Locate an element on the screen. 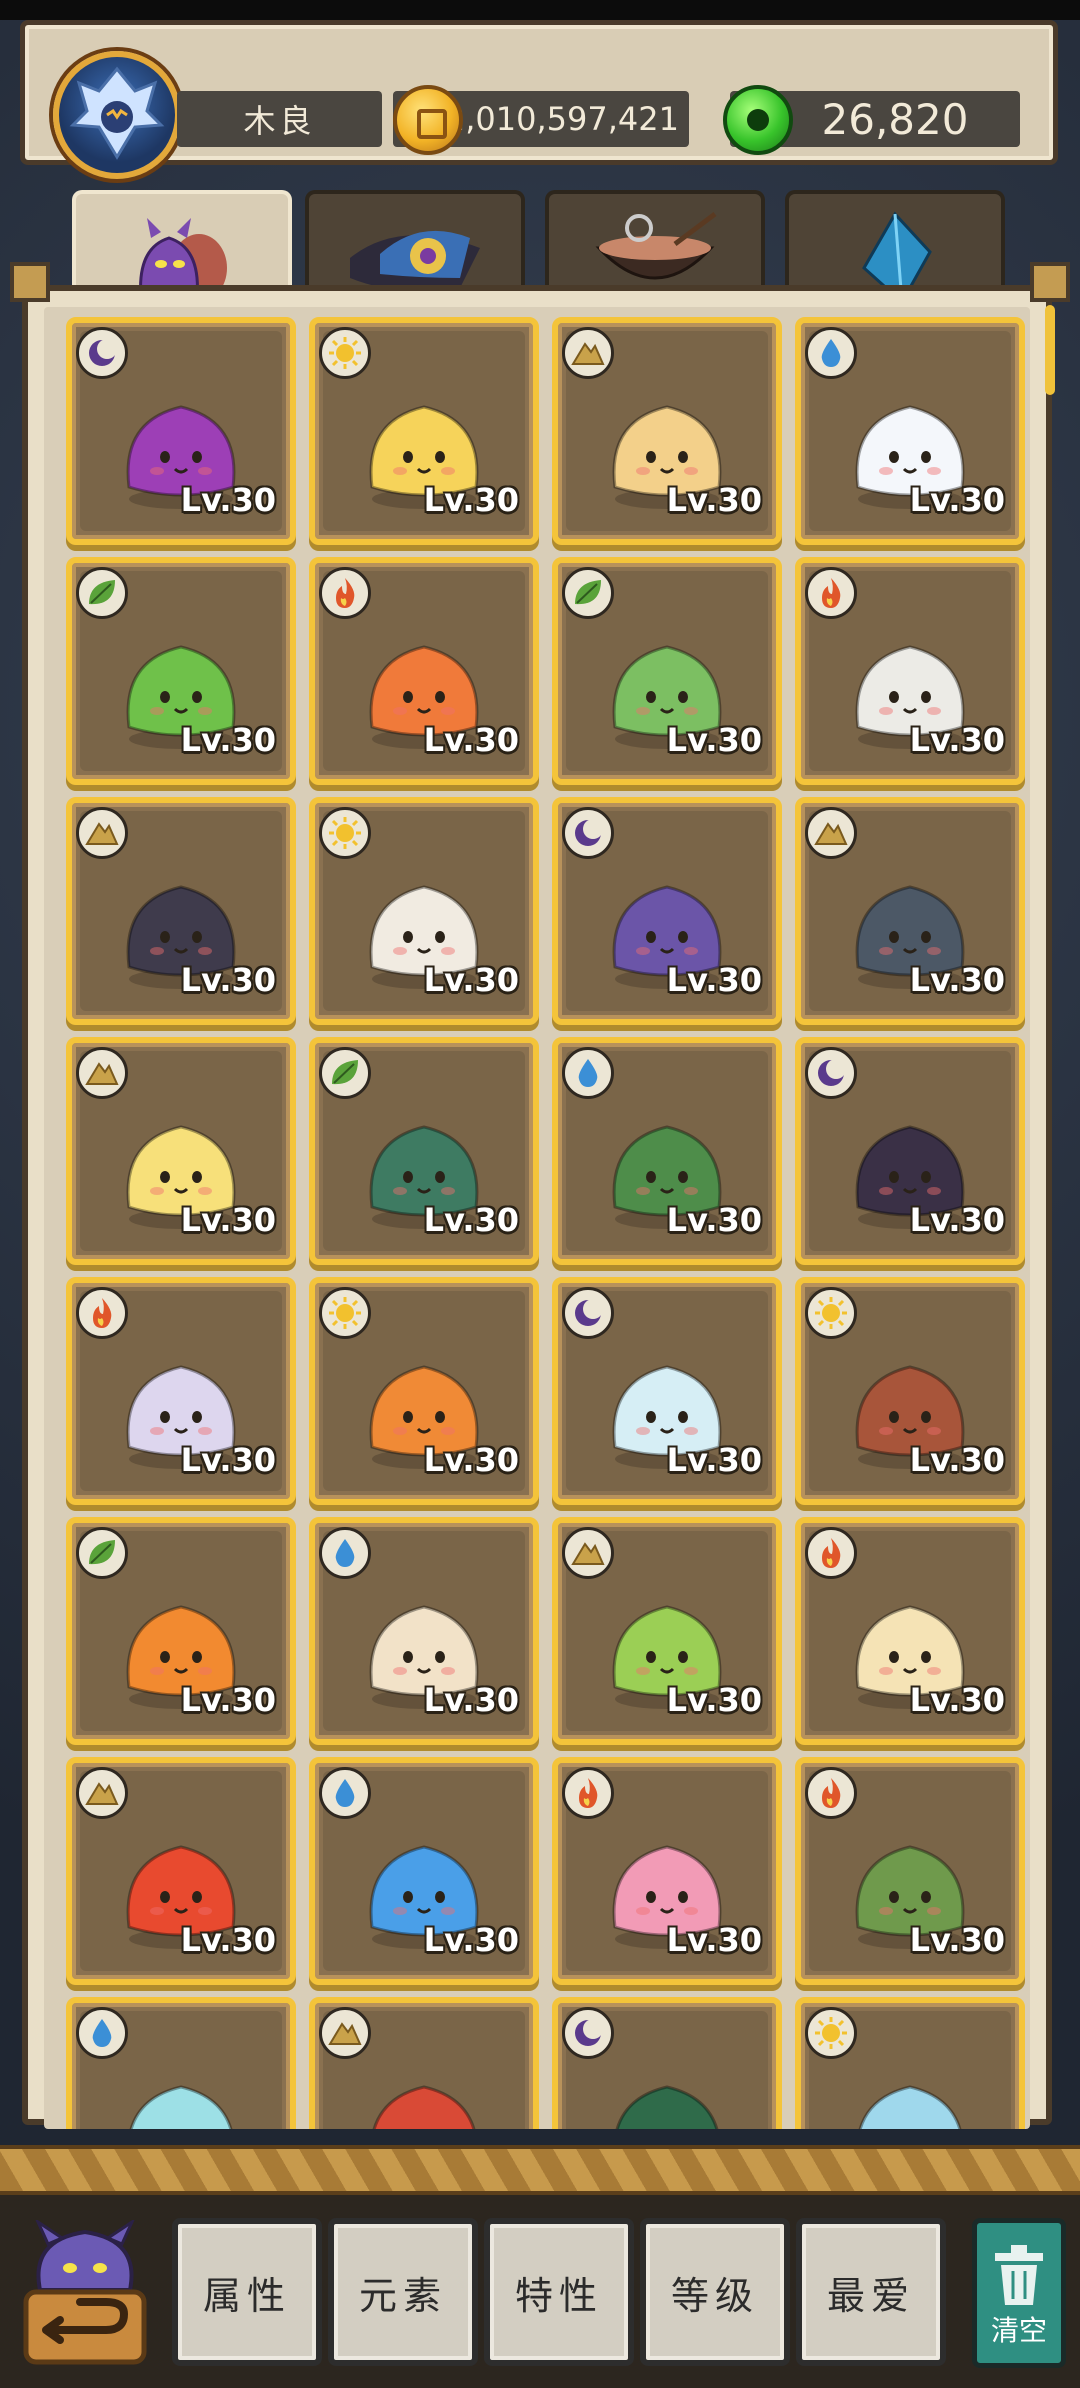  player-avatar is located at coordinates (117, 115).